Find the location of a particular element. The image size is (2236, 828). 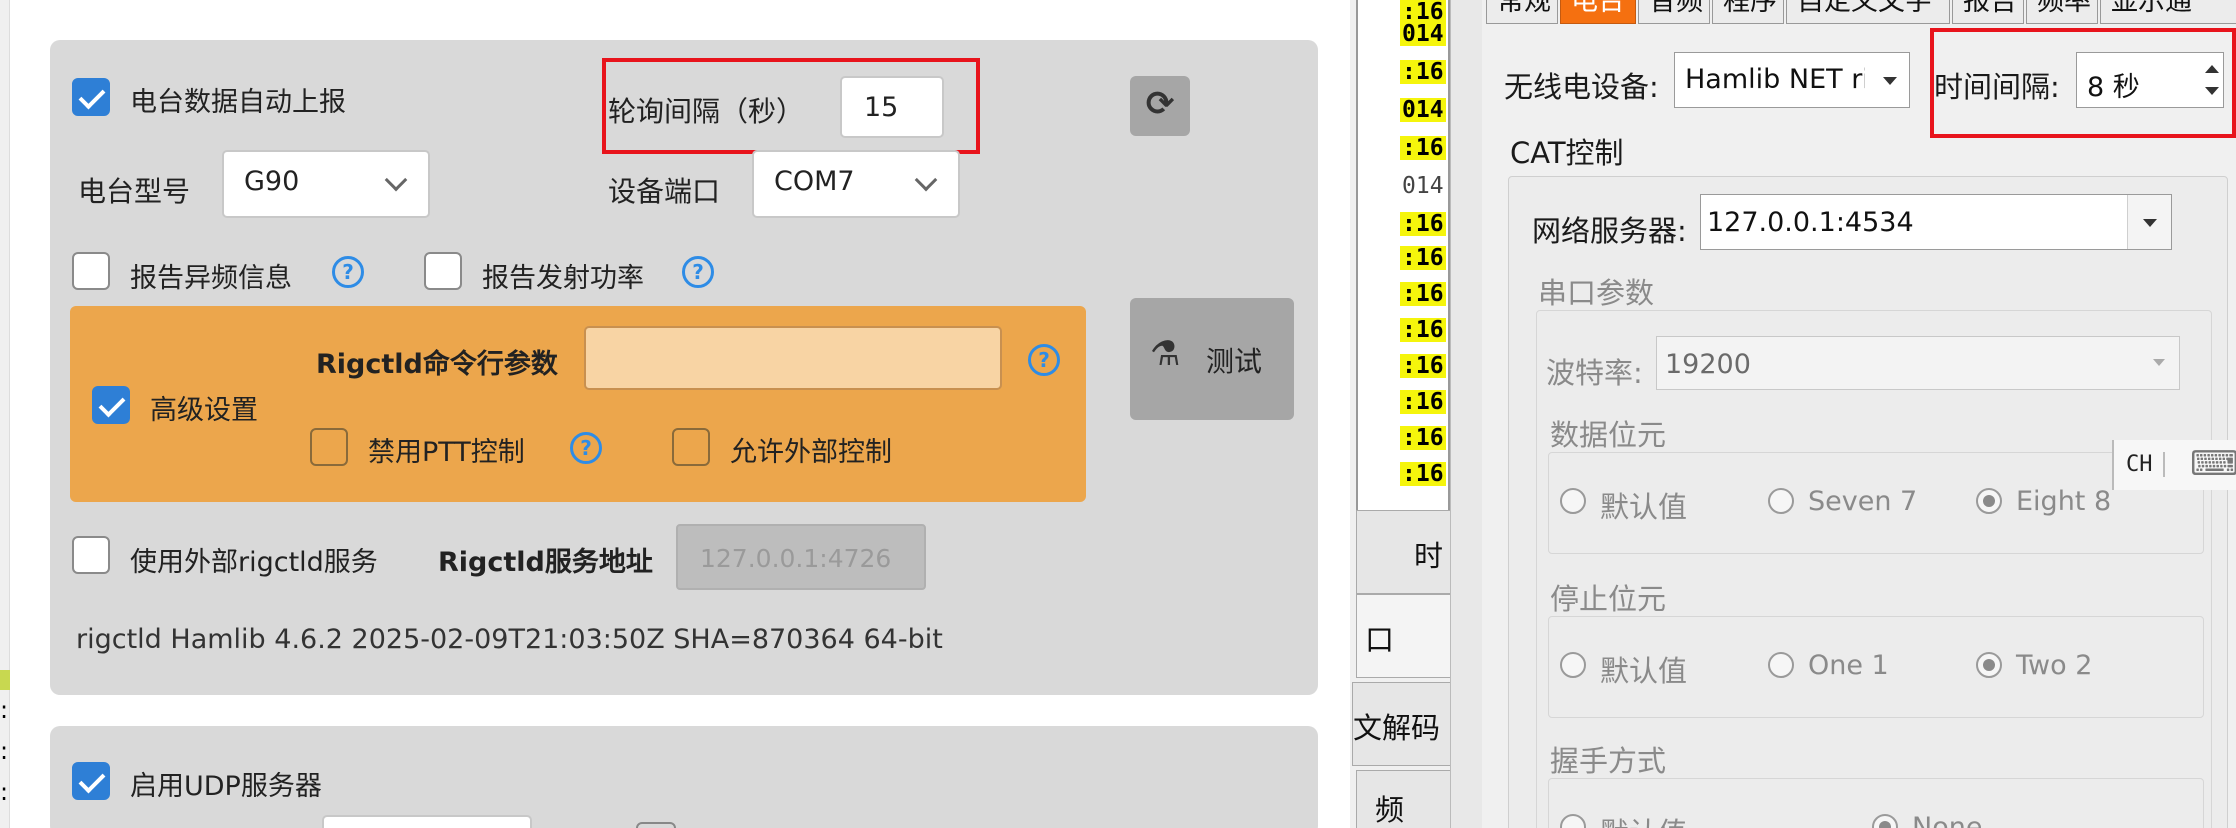

keyboard-icon: ⌨ is located at coordinates (2213, 464).